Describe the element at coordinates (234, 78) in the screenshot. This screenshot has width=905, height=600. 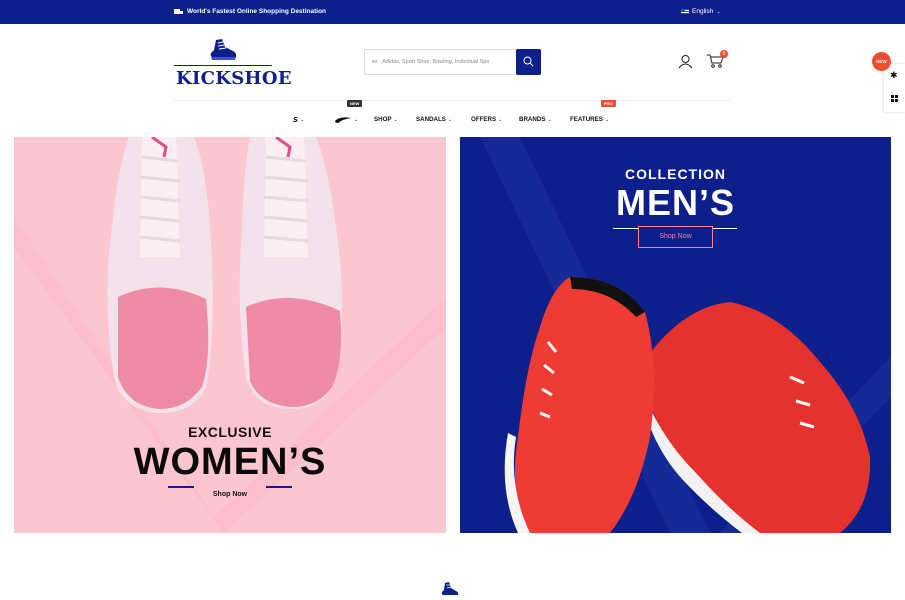
I see `logo-text: KICKSHOE` at that location.